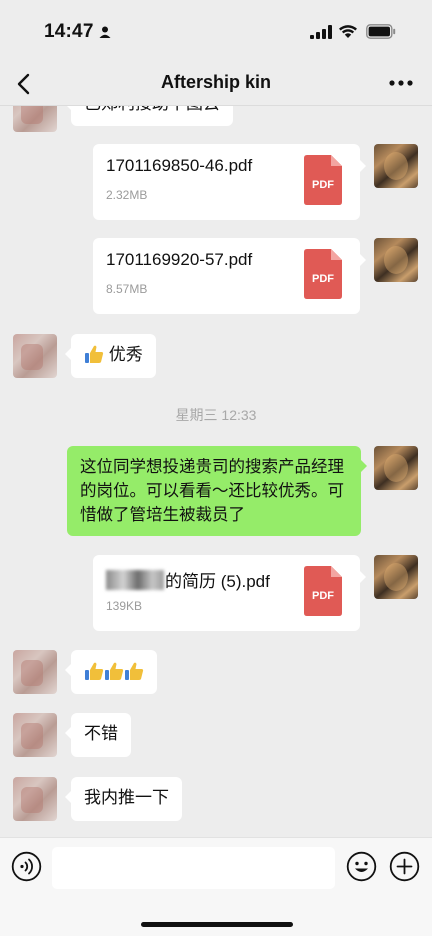  Describe the element at coordinates (125, 354) in the screenshot. I see `message-text: 优秀` at that location.